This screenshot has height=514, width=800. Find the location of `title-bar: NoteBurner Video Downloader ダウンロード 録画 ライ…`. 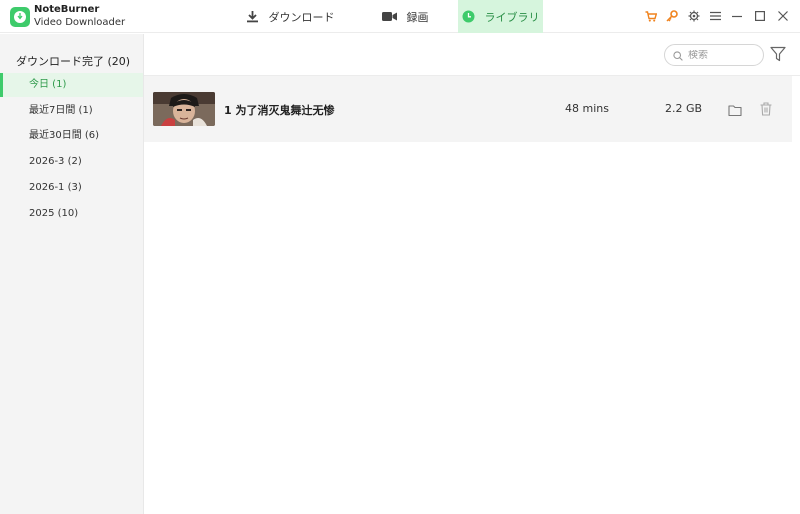

title-bar: NoteBurner Video Downloader ダウンロード 録画 ライ… is located at coordinates (400, 16).